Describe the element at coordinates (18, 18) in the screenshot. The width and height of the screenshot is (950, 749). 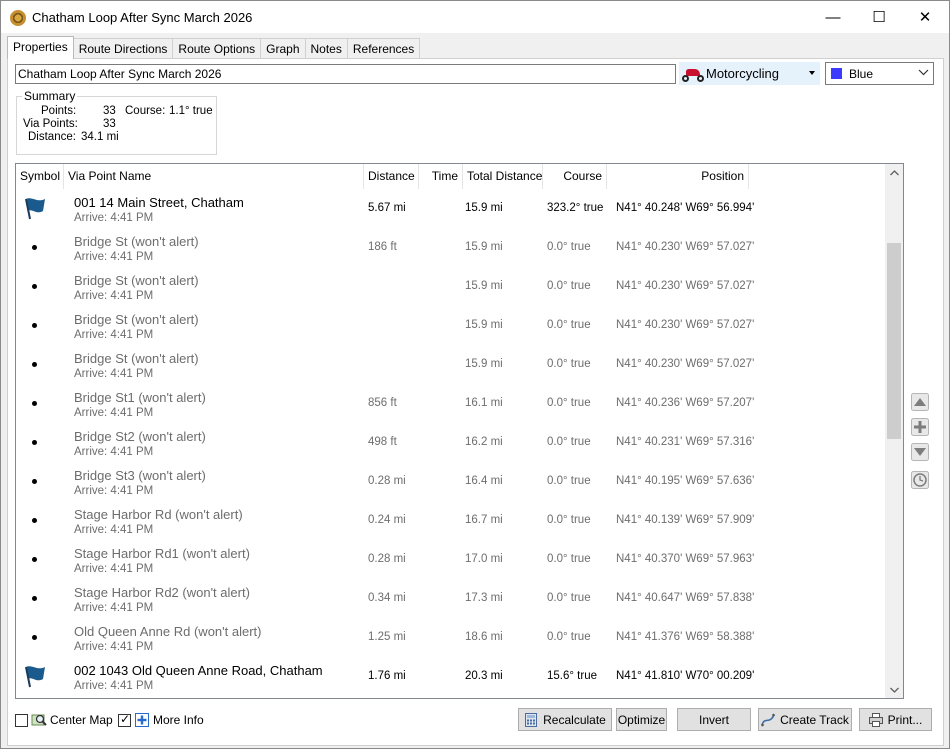
I see `app-icon` at that location.